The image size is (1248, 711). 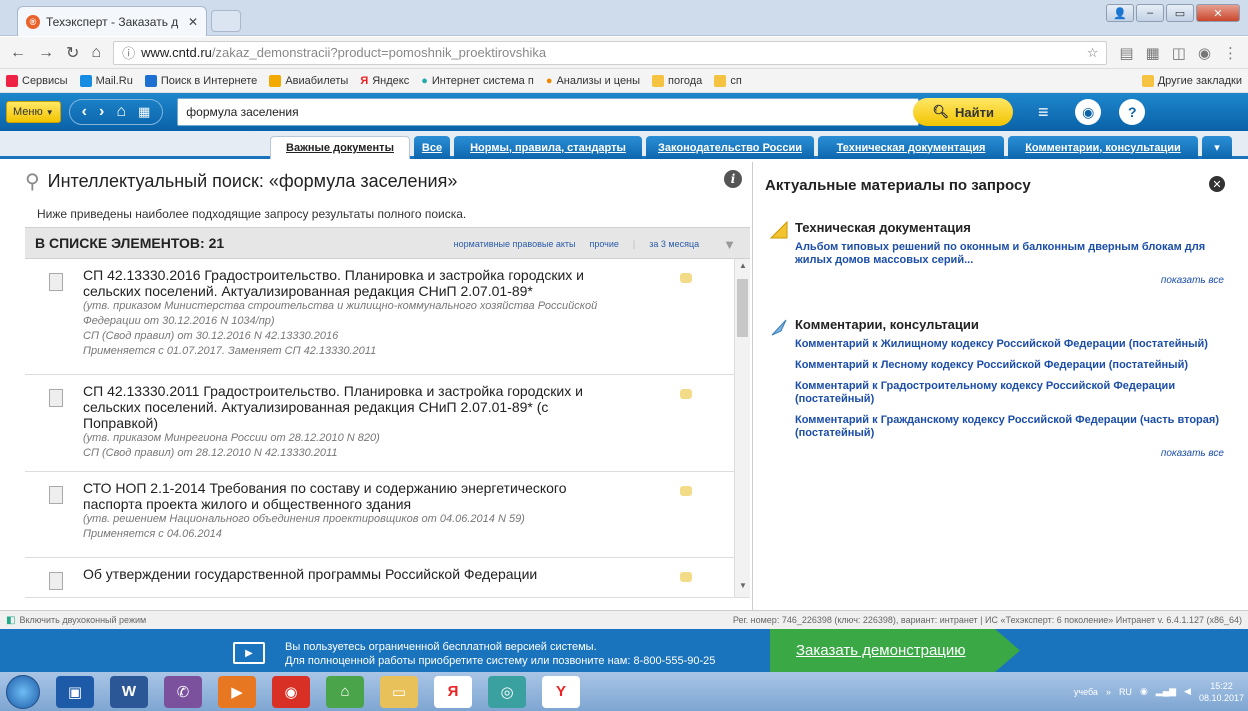 I want to click on help-tray-icon: ◉, so click(x=1144, y=691).